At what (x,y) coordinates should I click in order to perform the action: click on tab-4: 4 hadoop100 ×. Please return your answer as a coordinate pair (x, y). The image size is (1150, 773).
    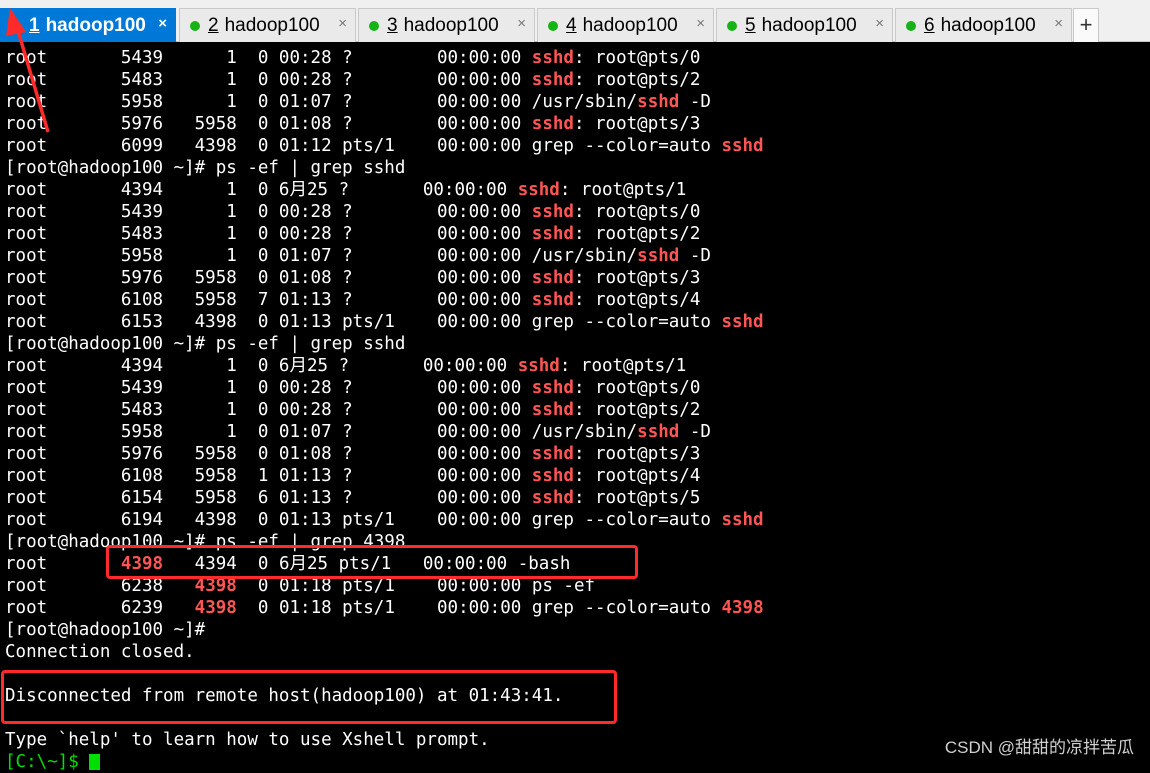
    Looking at the image, I should click on (625, 25).